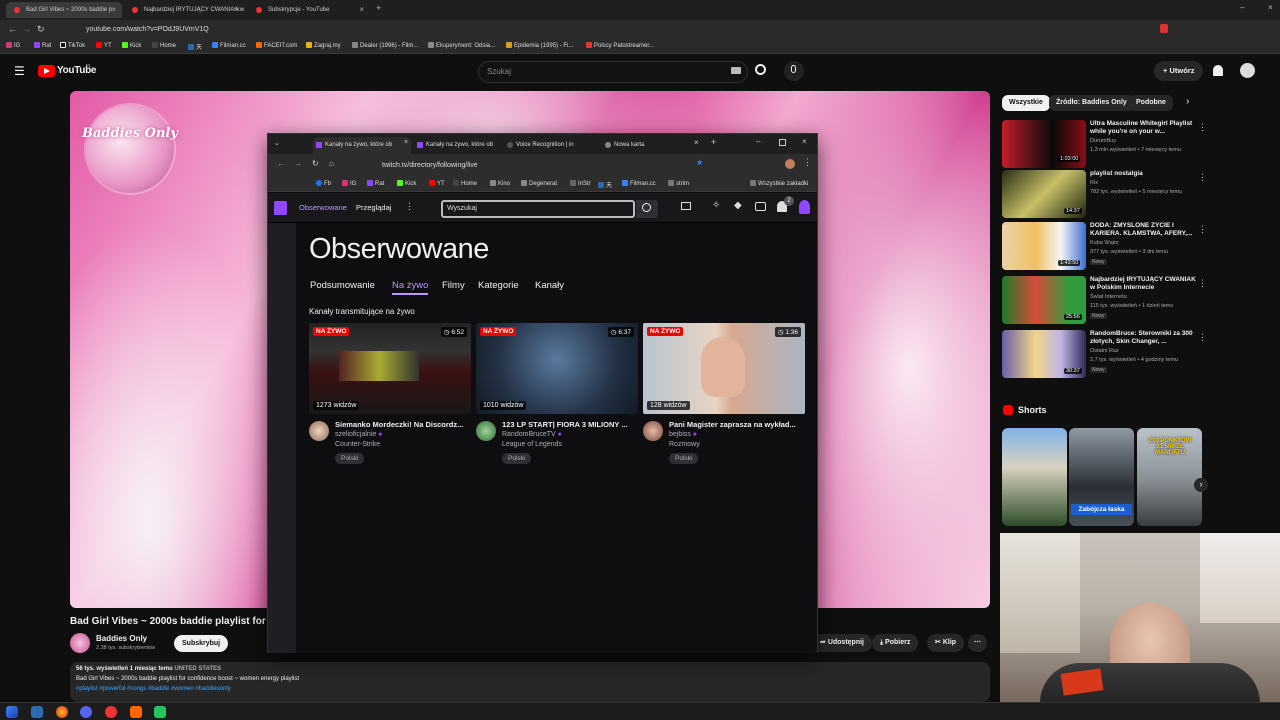 Image resolution: width=1280 pixels, height=720 pixels. I want to click on bookmark: strim, so click(678, 183).